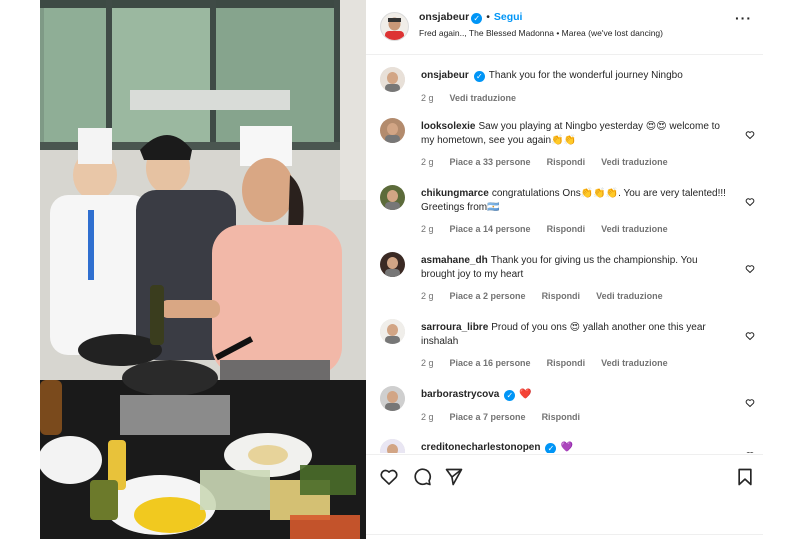 Image resolution: width=809 pixels, height=539 pixels. I want to click on comment-username: asmahane_dh, so click(454, 260).